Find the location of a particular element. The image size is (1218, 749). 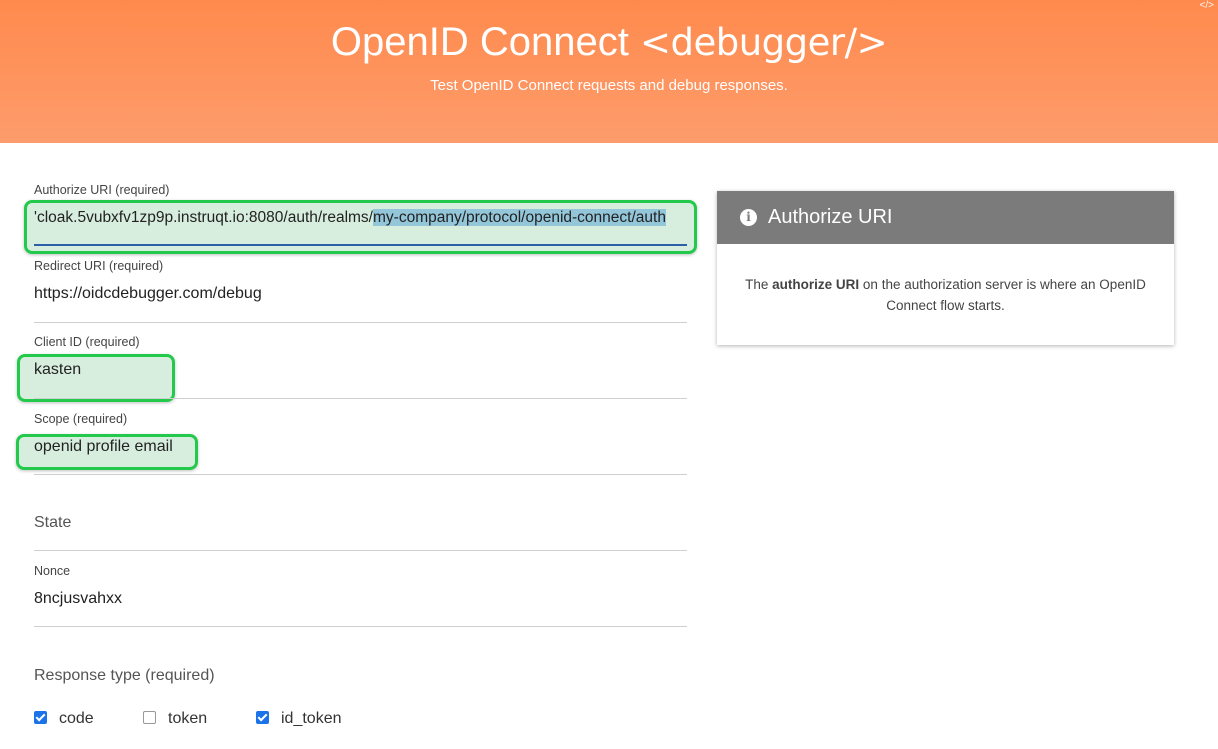

client-id-field: Client ID (required) kasten is located at coordinates (360, 367).